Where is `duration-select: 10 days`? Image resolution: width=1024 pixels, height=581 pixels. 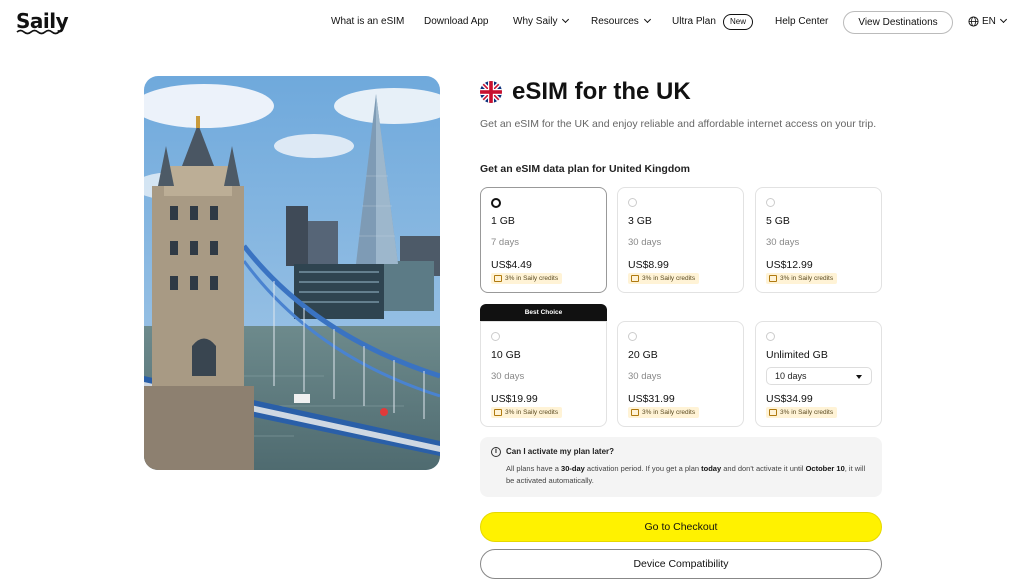 duration-select: 10 days is located at coordinates (819, 376).